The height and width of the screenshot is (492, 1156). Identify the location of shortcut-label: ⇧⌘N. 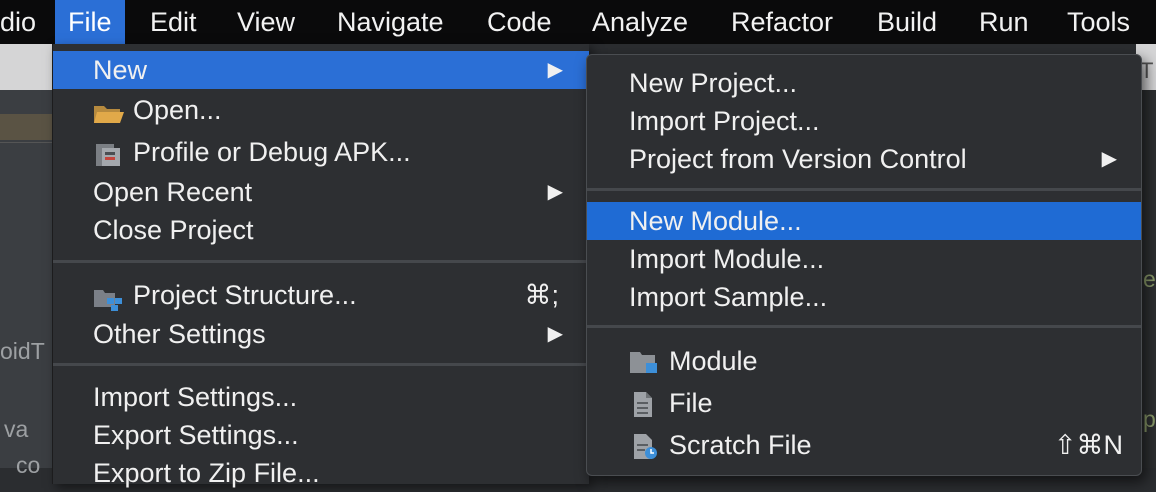
(1088, 445).